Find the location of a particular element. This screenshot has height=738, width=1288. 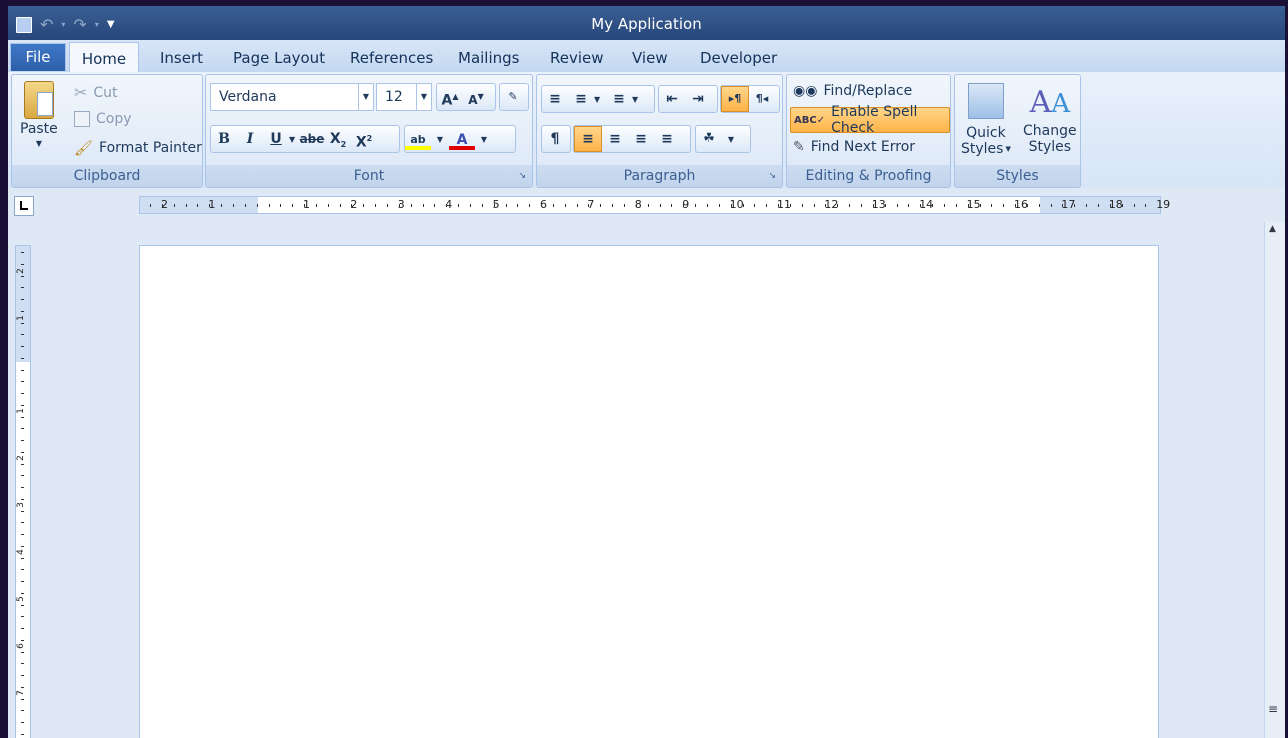

quick-styles-icon is located at coordinates (985, 101).